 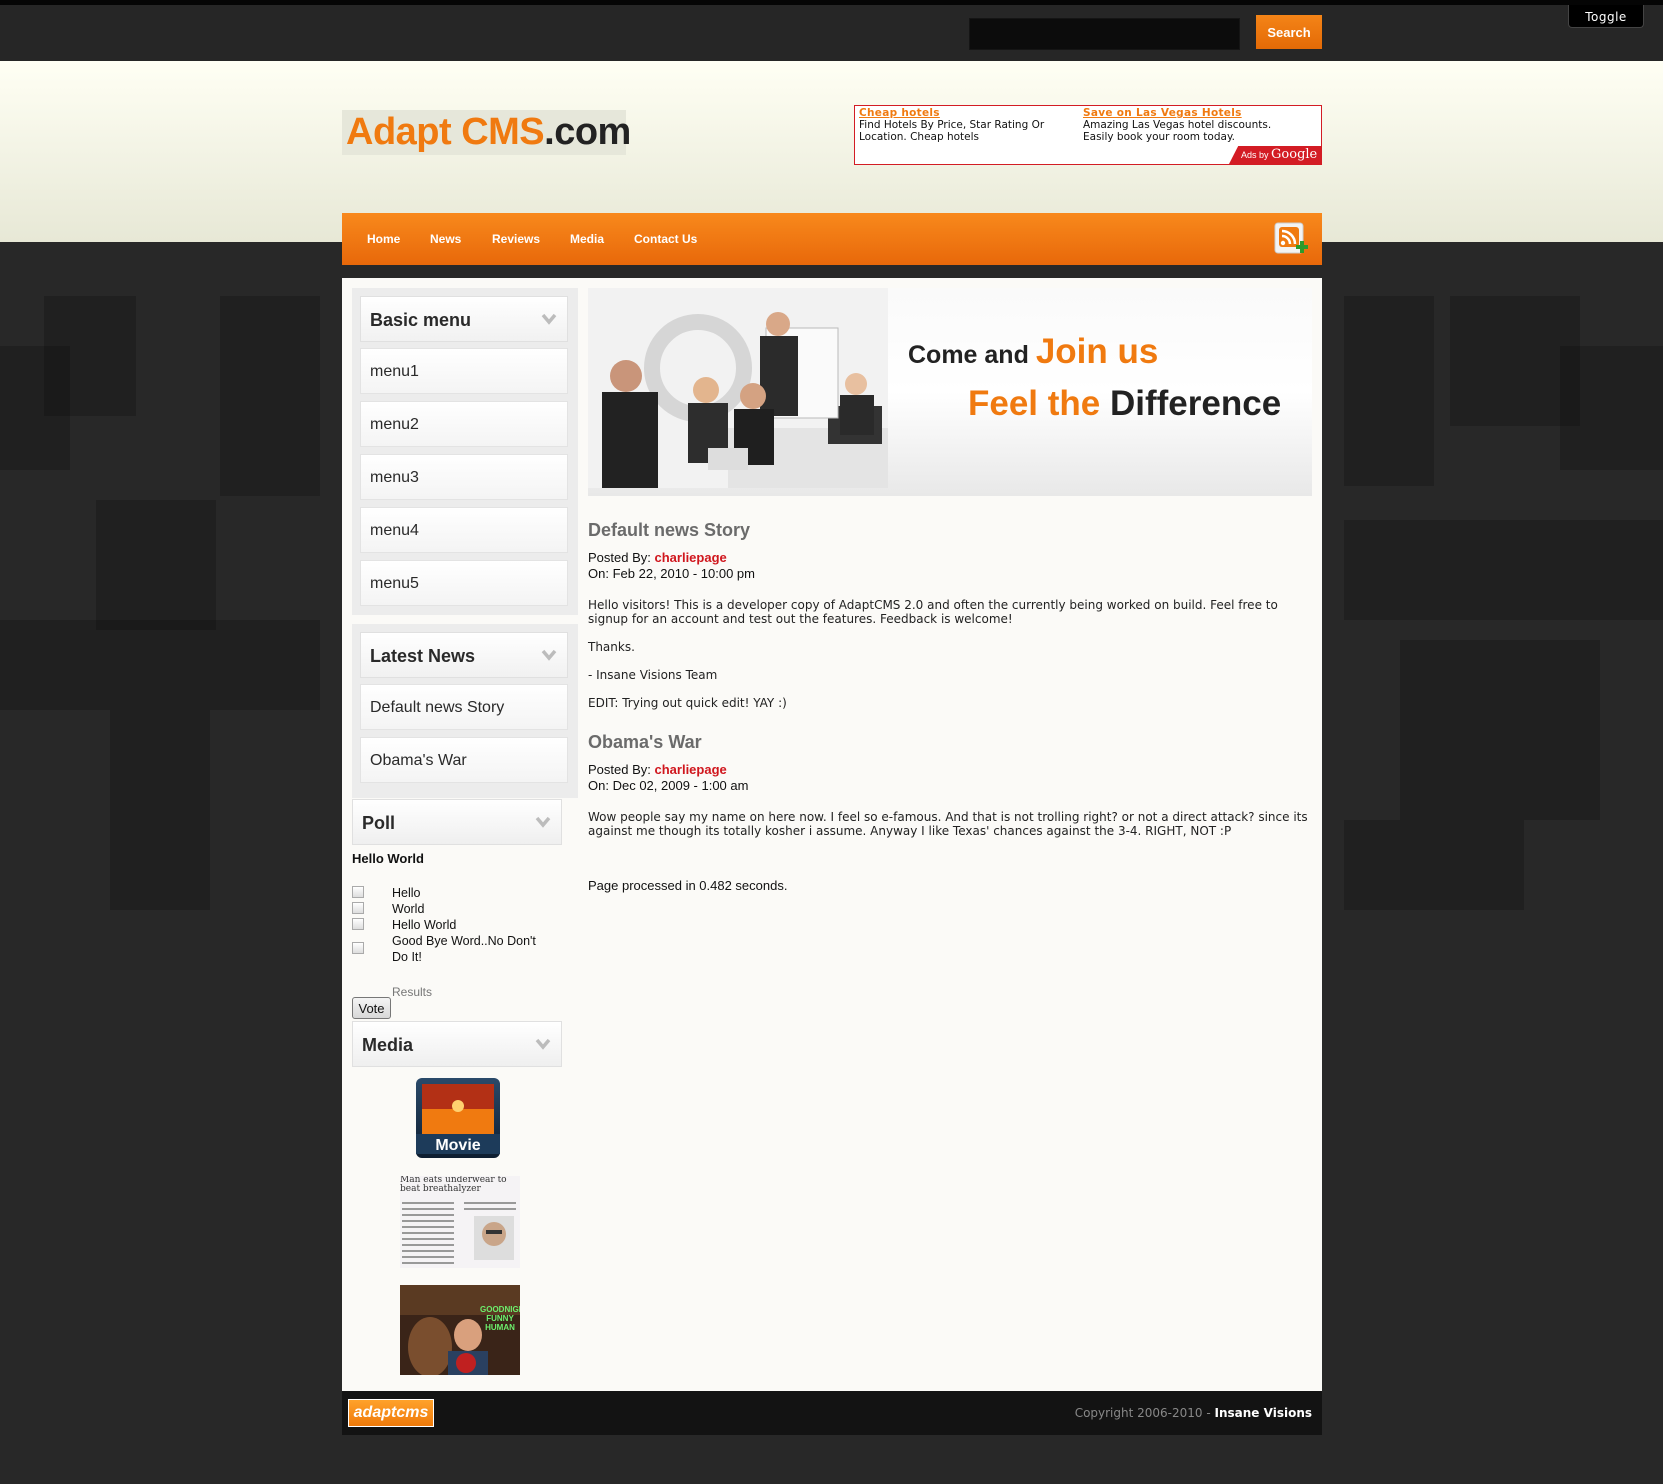 What do you see at coordinates (464, 530) in the screenshot?
I see `sidebar-item-menu4: menu4` at bounding box center [464, 530].